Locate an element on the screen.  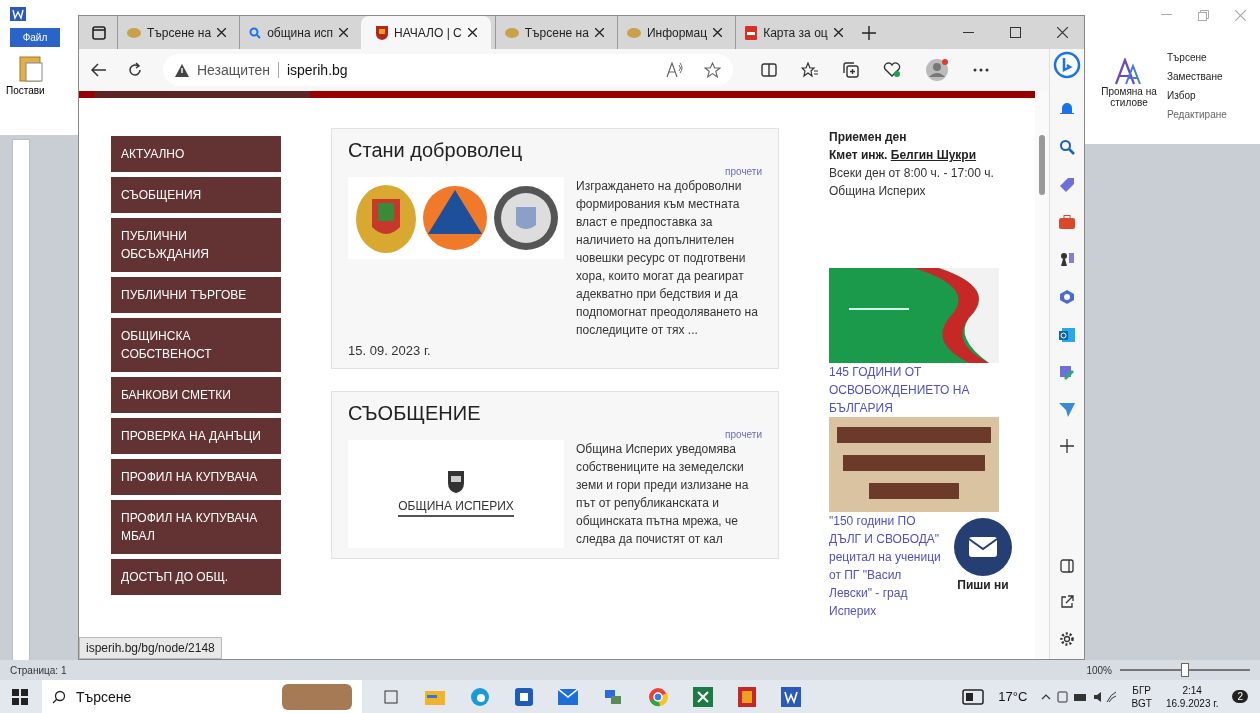
task-view-icon is located at coordinates (391, 696).